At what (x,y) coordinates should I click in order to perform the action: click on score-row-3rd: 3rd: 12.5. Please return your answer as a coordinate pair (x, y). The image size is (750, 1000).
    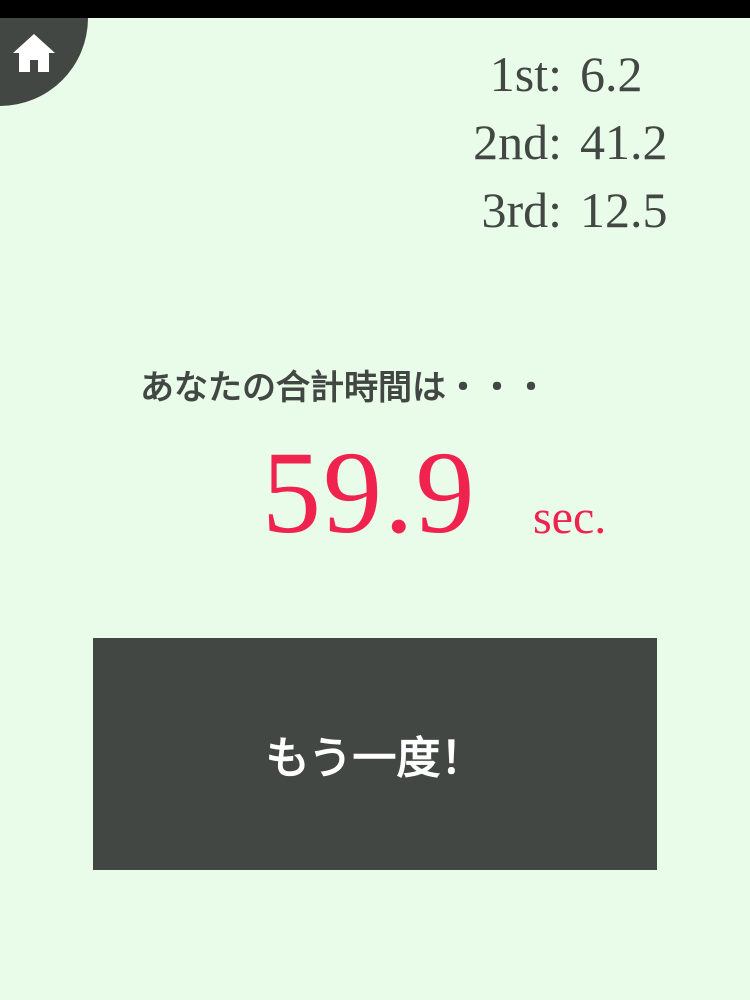
    Looking at the image, I should click on (585, 210).